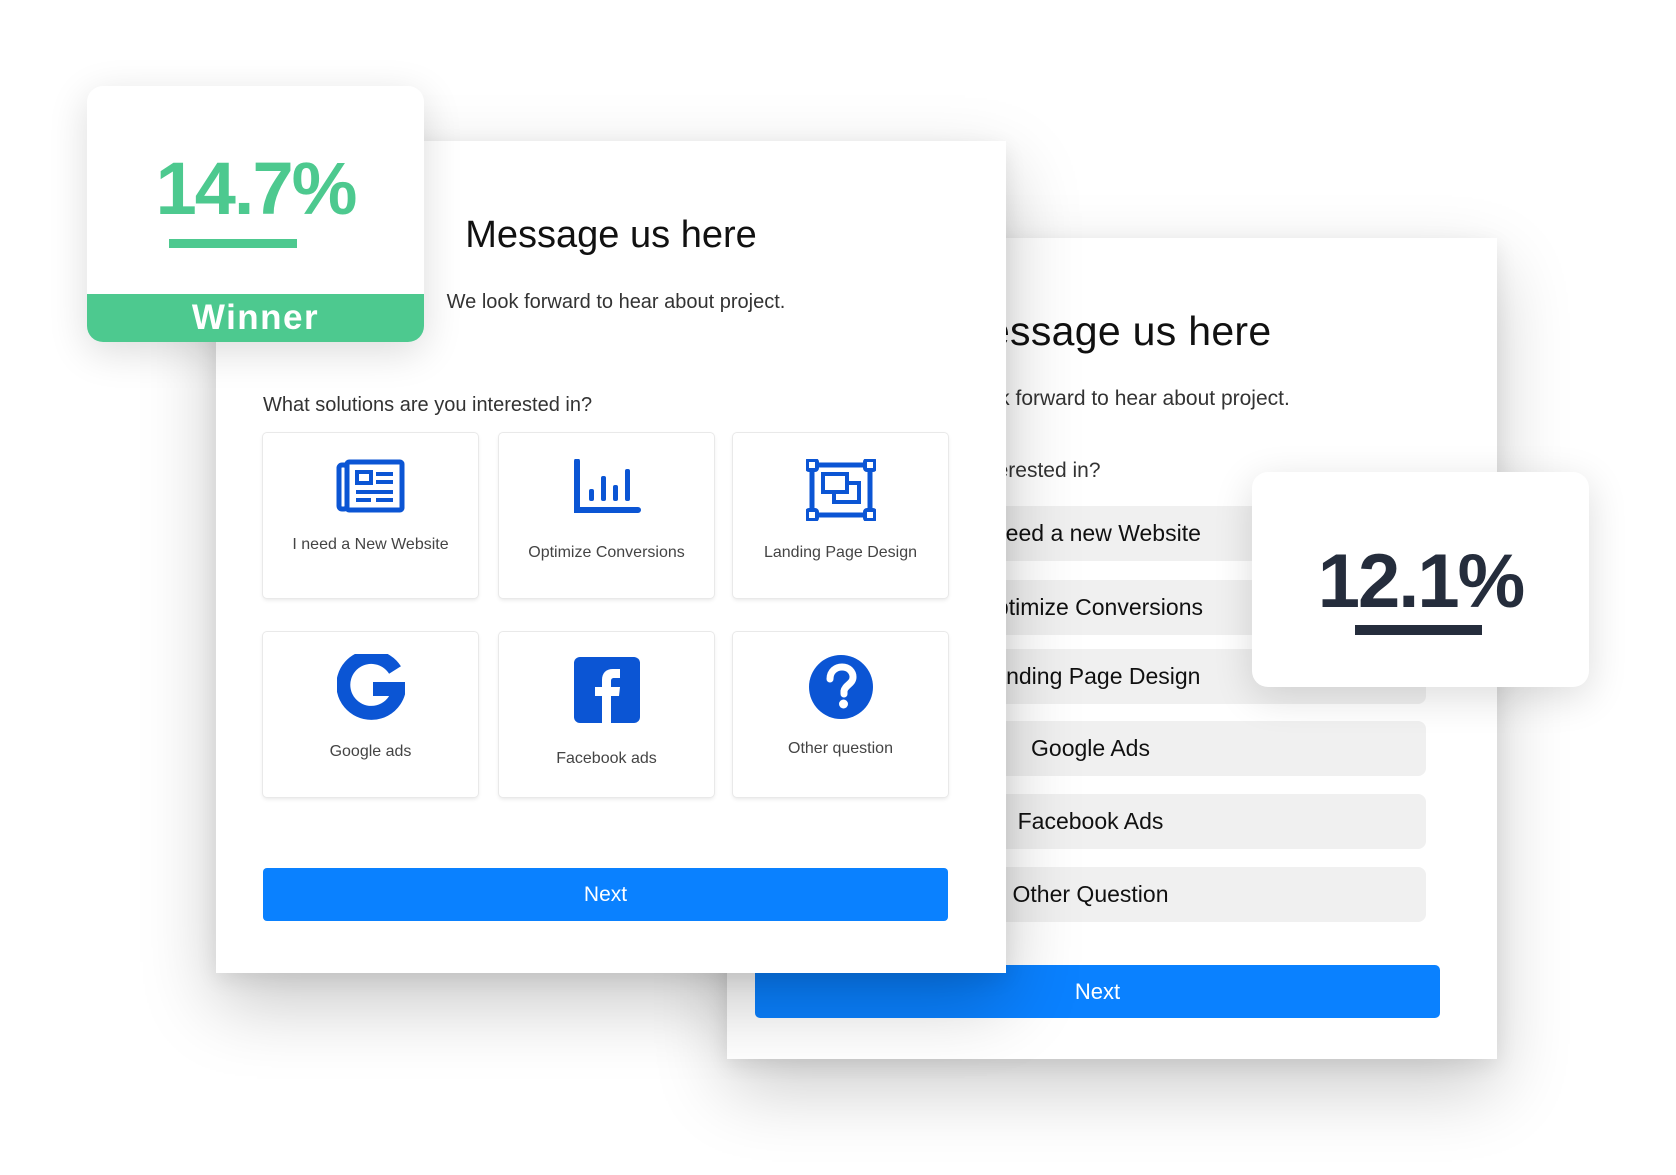 The width and height of the screenshot is (1676, 1175). I want to click on layout-frame-icon, so click(840, 494).